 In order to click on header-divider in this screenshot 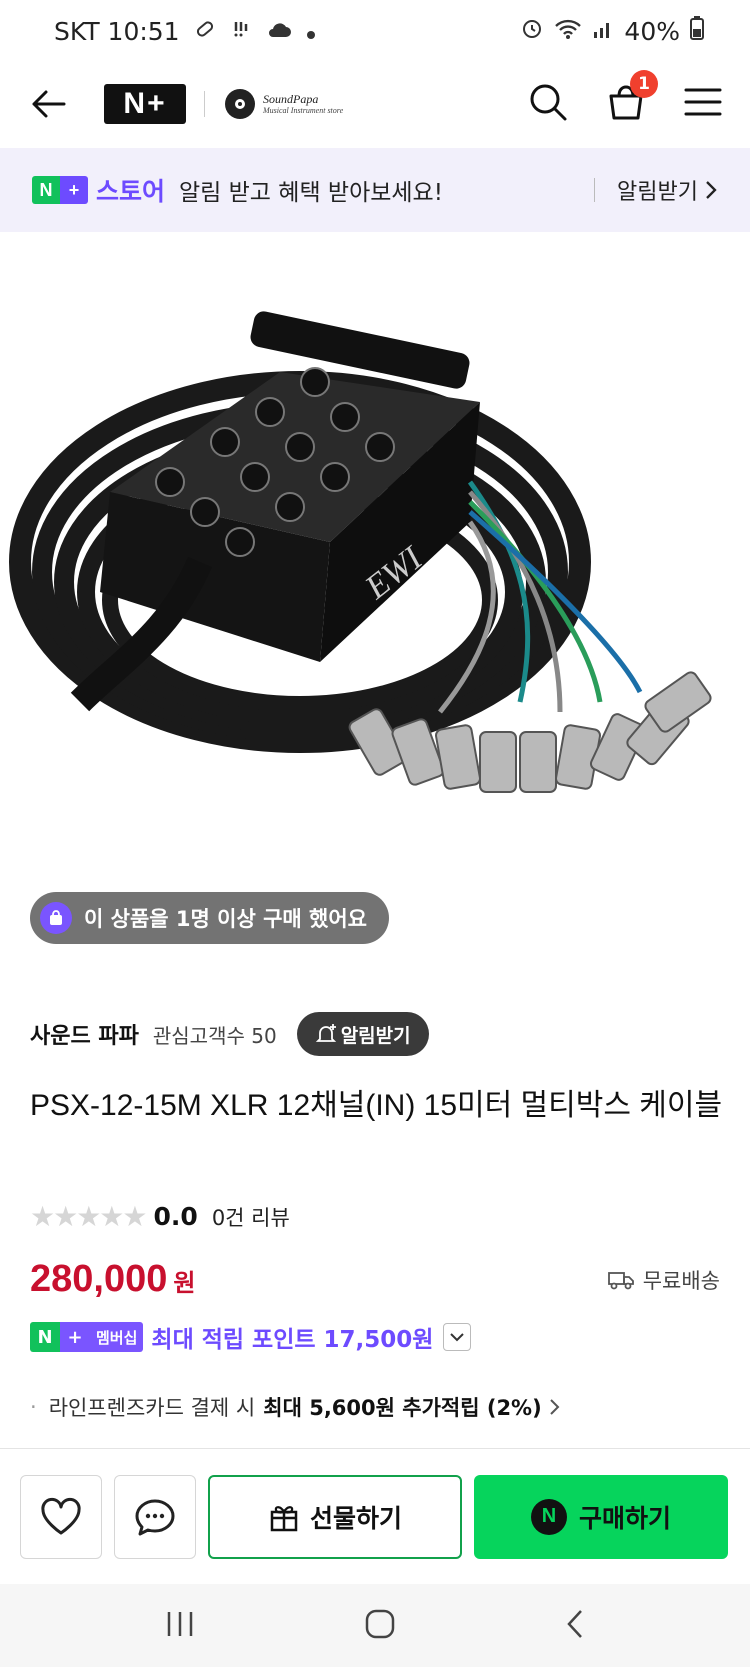, I will do `click(204, 104)`.